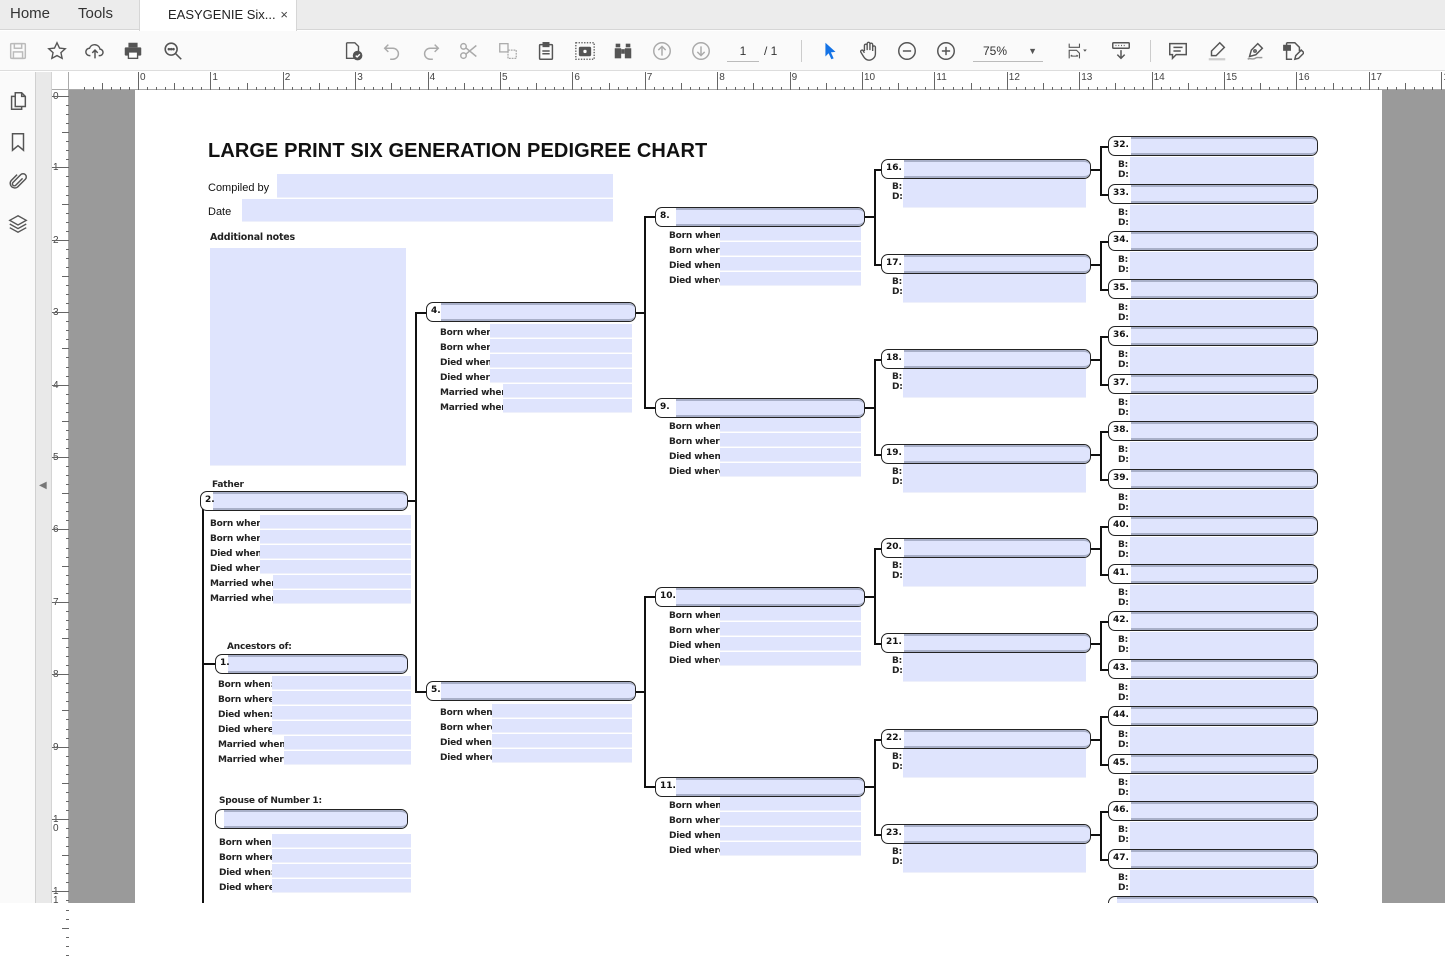 This screenshot has height=956, width=1445. What do you see at coordinates (30, 15) in the screenshot?
I see `tab-home: Home` at bounding box center [30, 15].